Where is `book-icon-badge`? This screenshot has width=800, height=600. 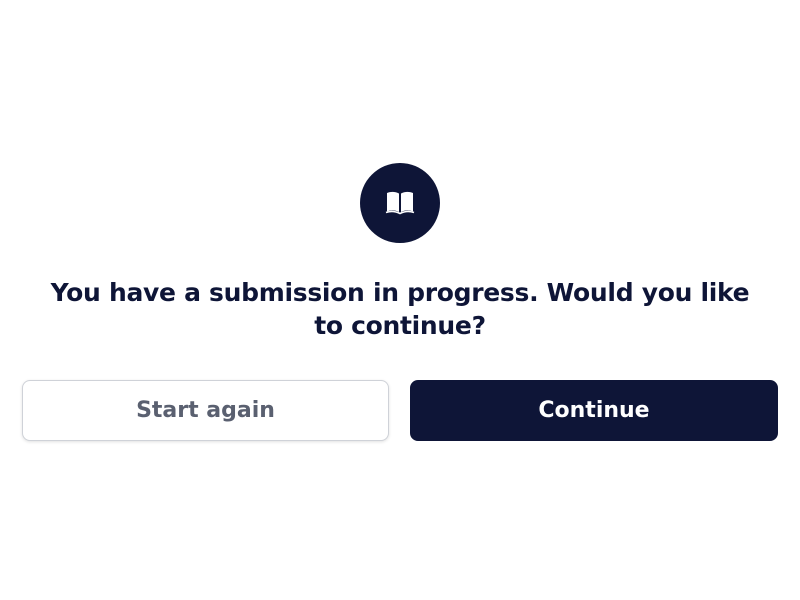
book-icon-badge is located at coordinates (400, 203).